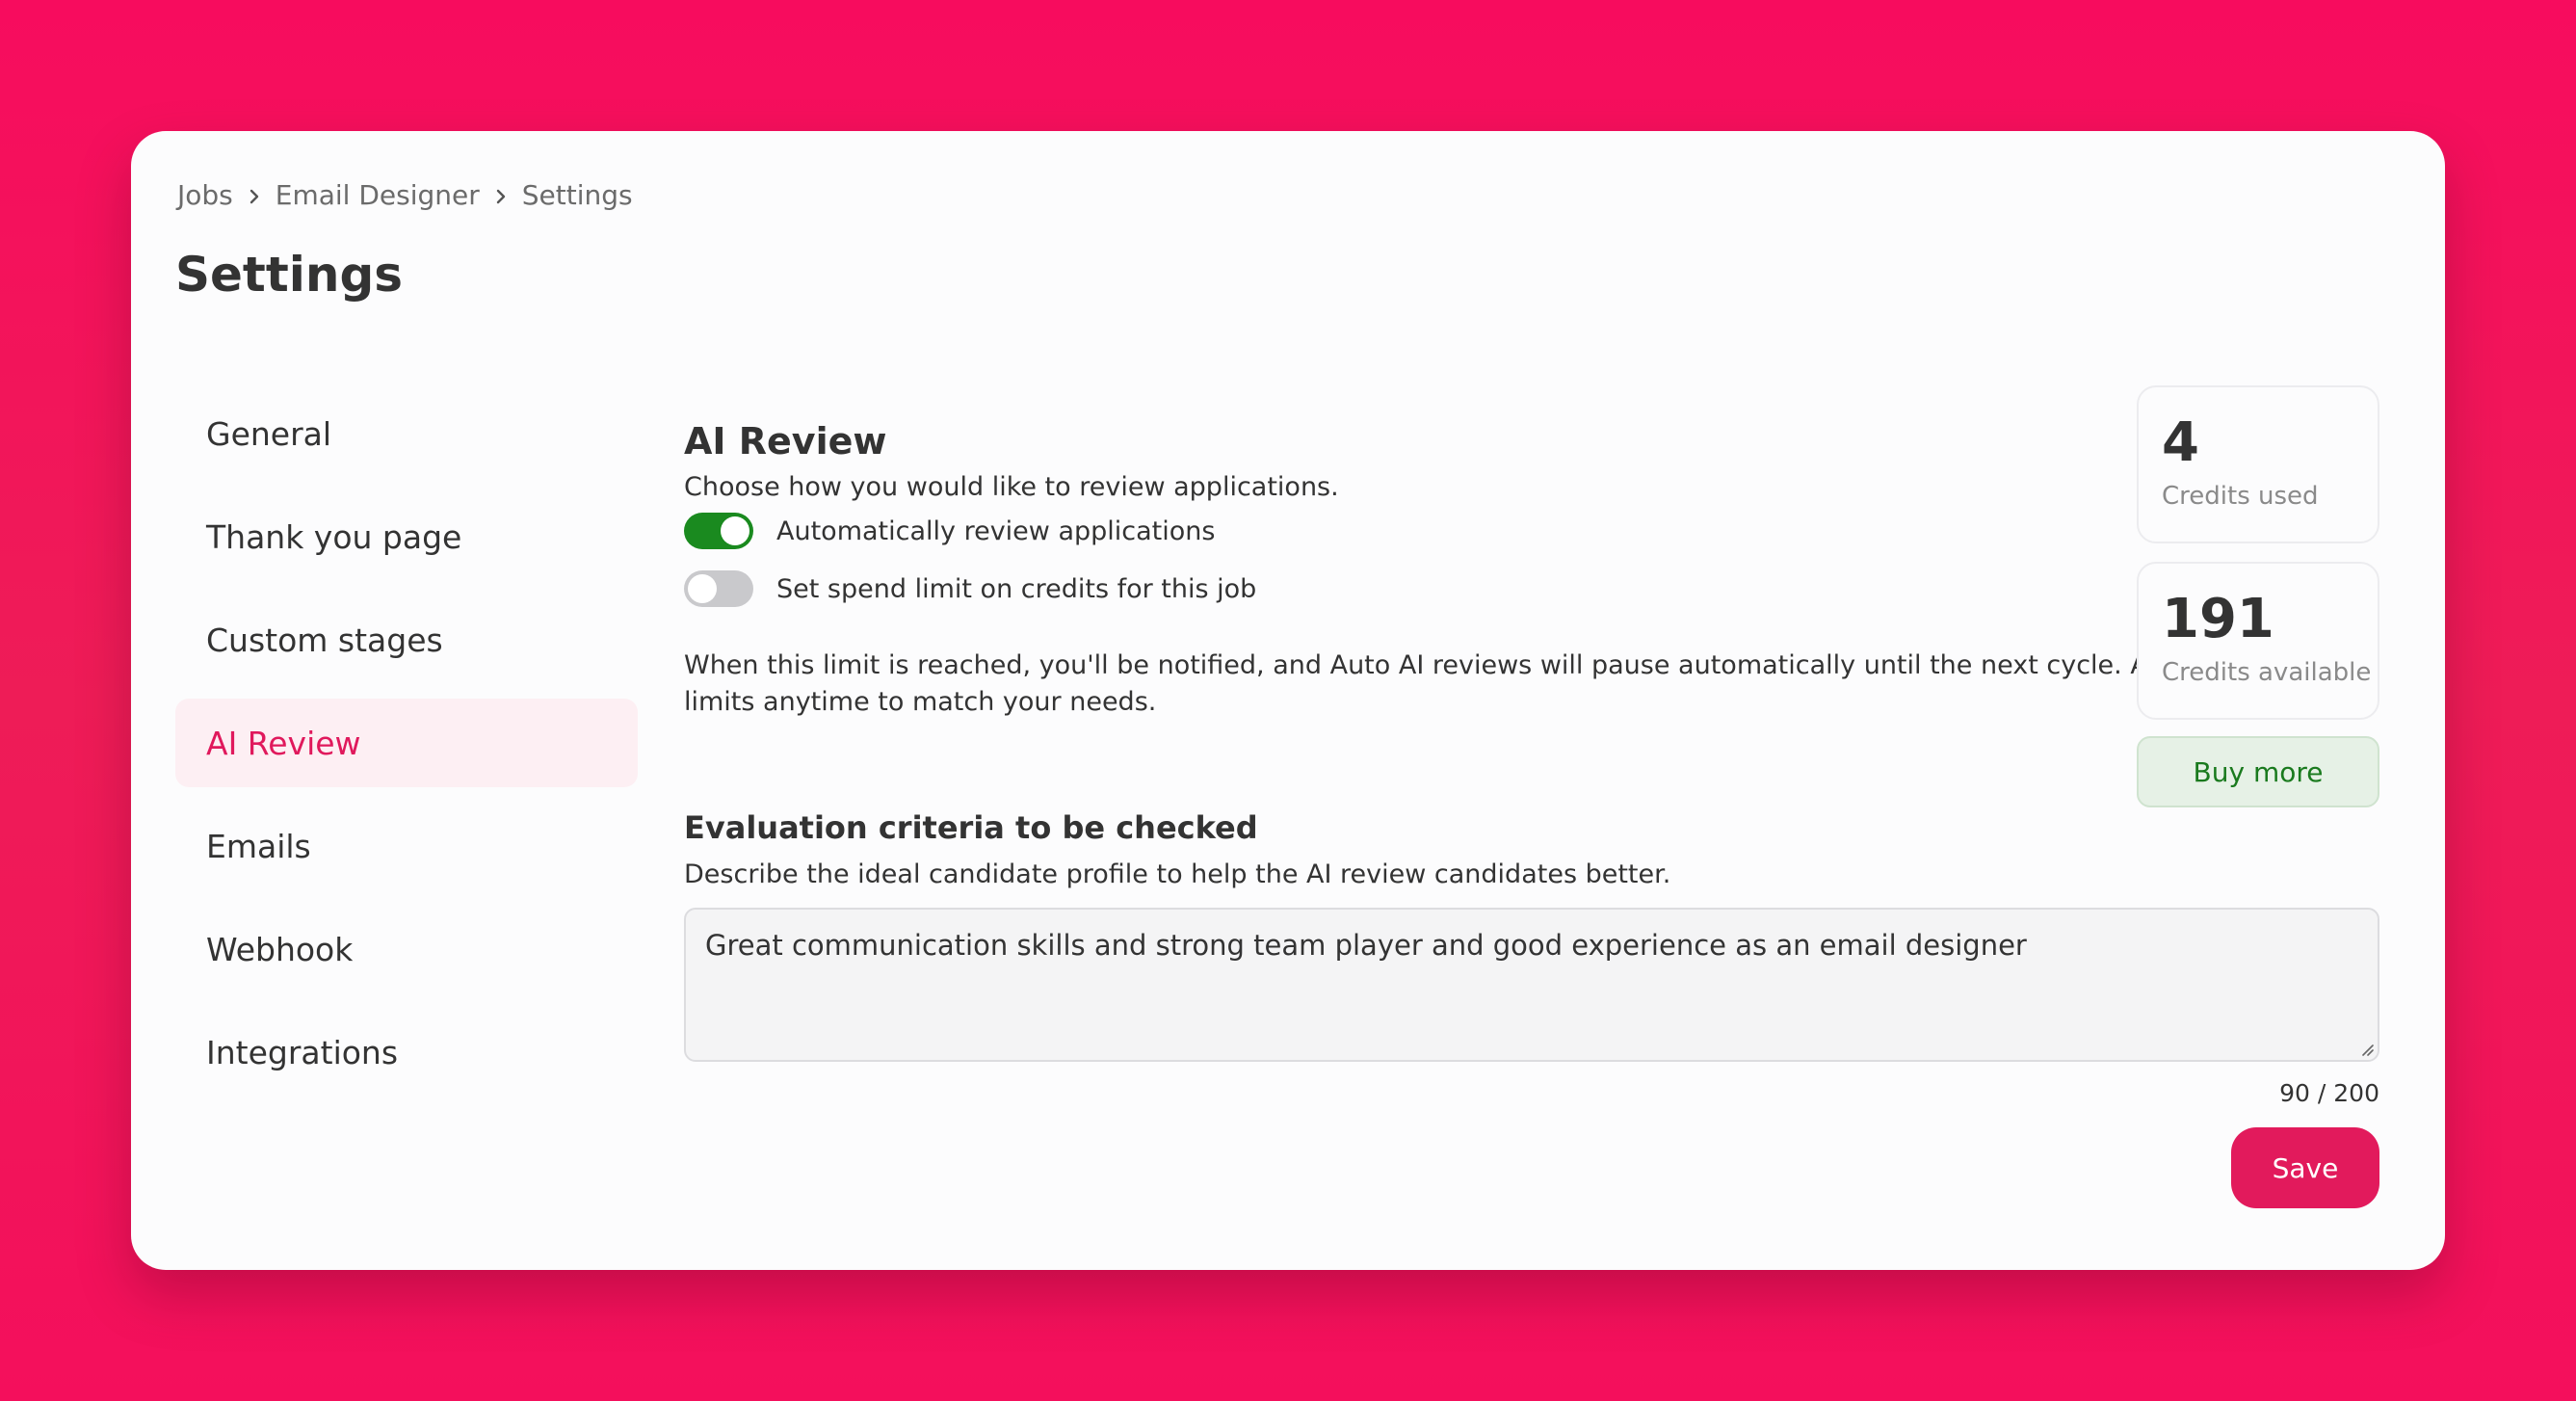 This screenshot has height=1401, width=2576. What do you see at coordinates (289, 275) in the screenshot?
I see `page-title: Settings` at bounding box center [289, 275].